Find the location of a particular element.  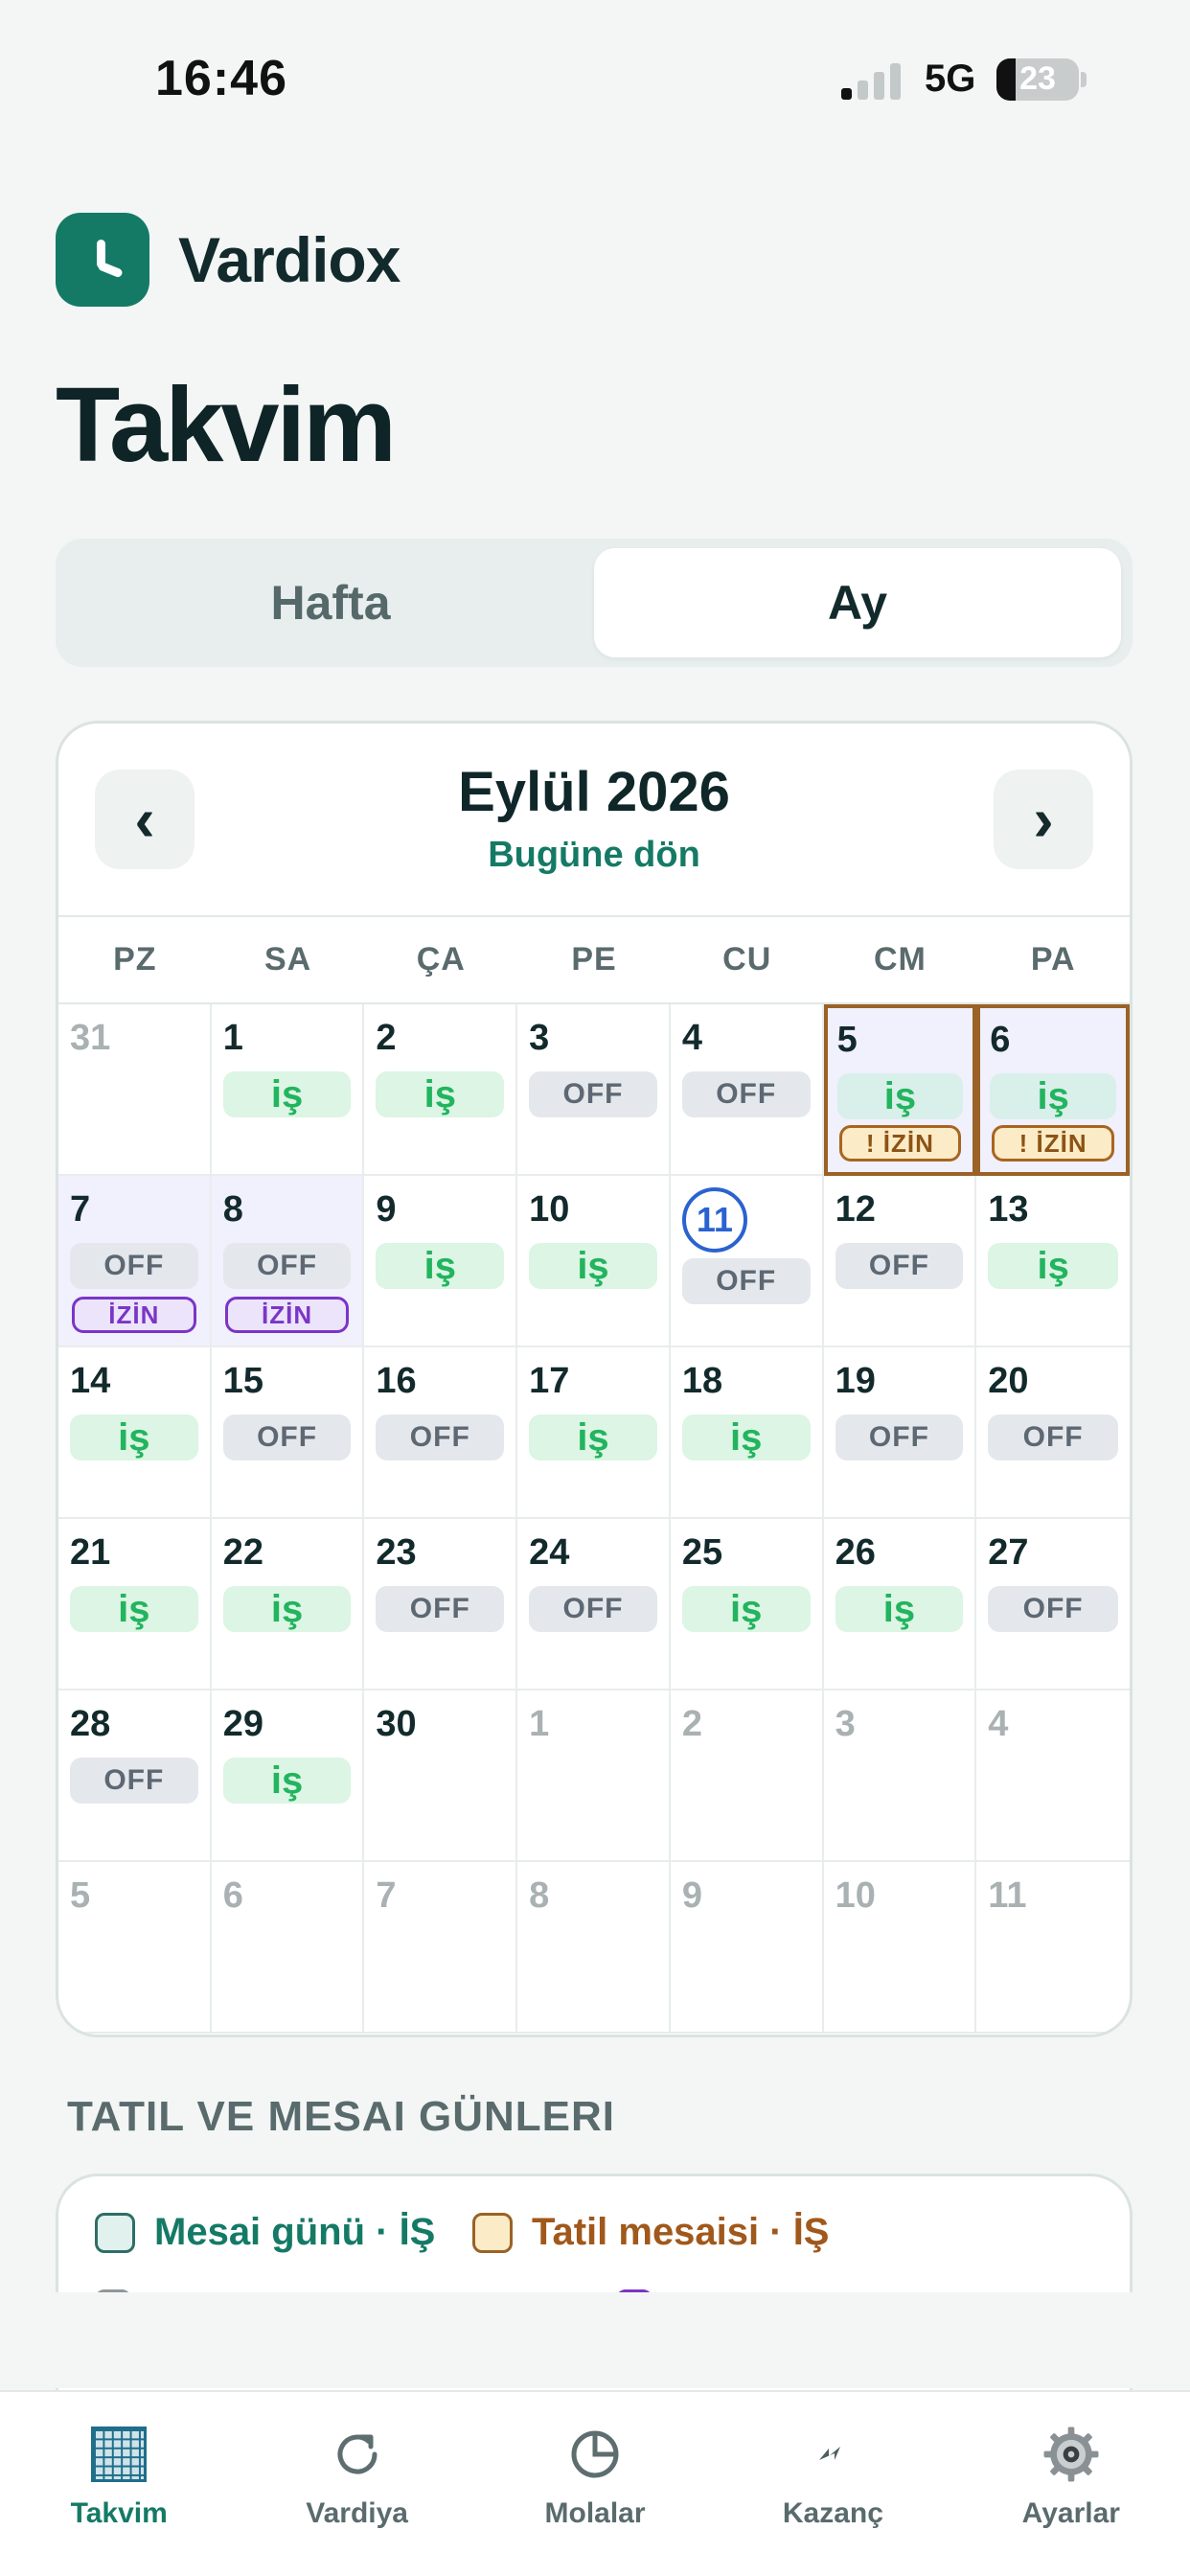

calendar-day-cell: 17 iş is located at coordinates (594, 1433).